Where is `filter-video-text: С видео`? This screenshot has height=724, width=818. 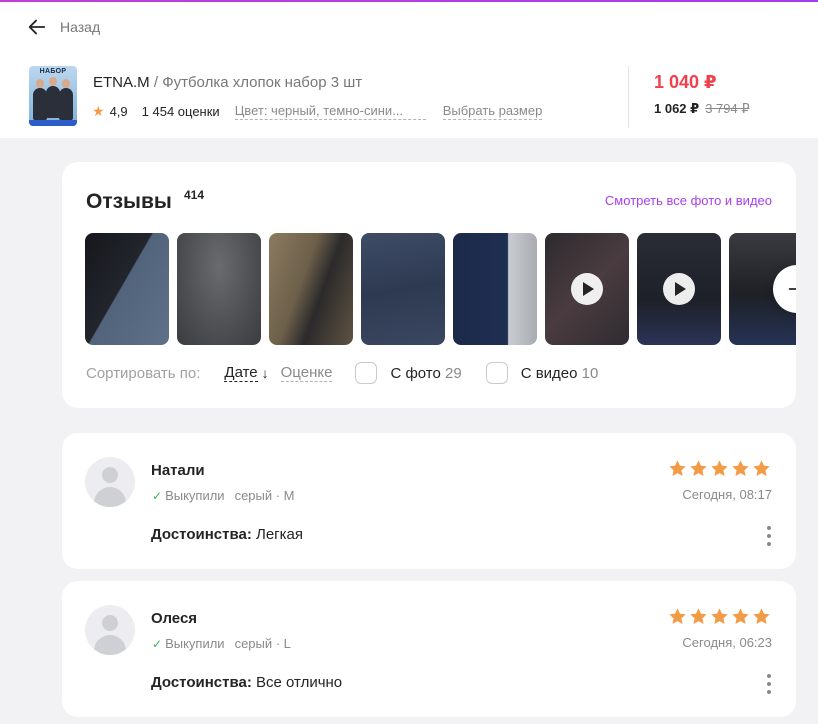
filter-video-text: С видео is located at coordinates (549, 373).